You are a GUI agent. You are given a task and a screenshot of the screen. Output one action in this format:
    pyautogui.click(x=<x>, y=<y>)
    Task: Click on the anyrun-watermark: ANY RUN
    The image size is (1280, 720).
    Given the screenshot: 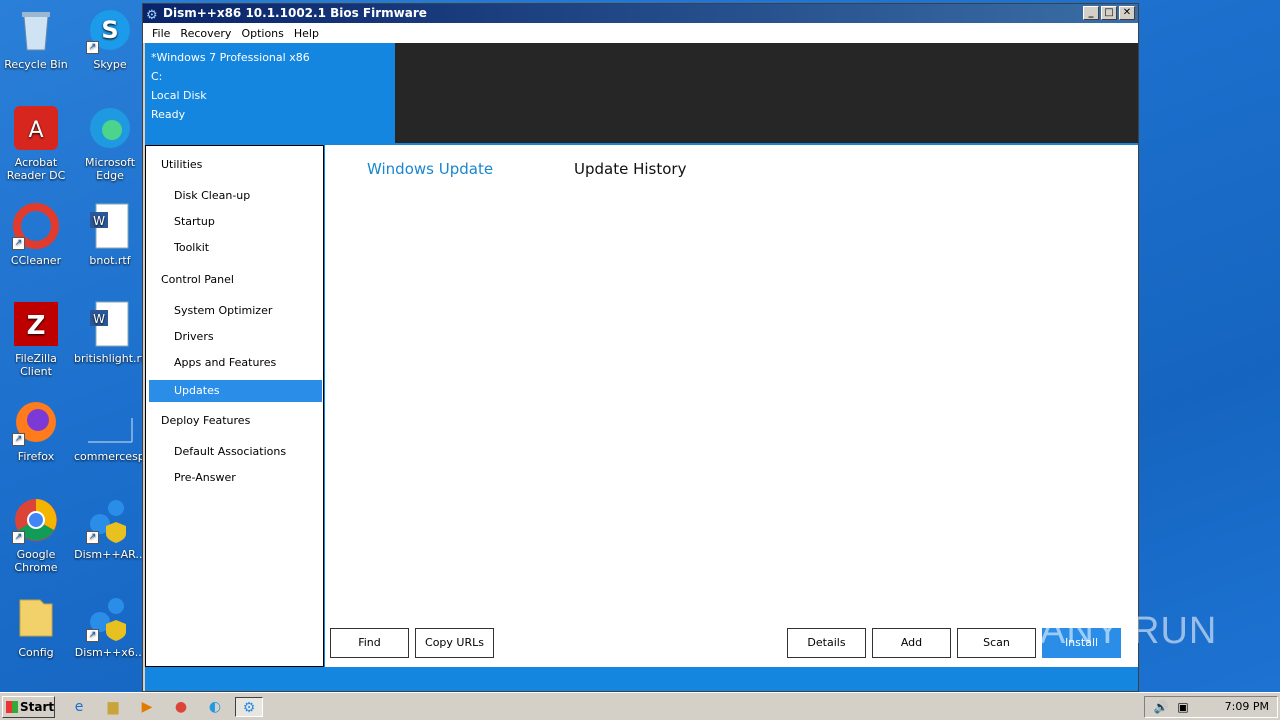 What is the action you would take?
    pyautogui.click(x=1129, y=631)
    